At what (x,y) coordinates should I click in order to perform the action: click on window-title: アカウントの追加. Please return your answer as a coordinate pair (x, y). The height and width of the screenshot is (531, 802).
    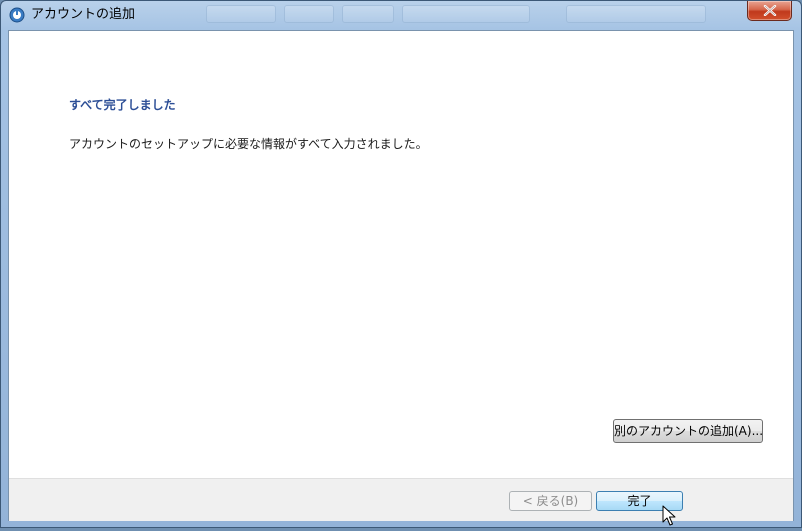
    Looking at the image, I should click on (83, 14).